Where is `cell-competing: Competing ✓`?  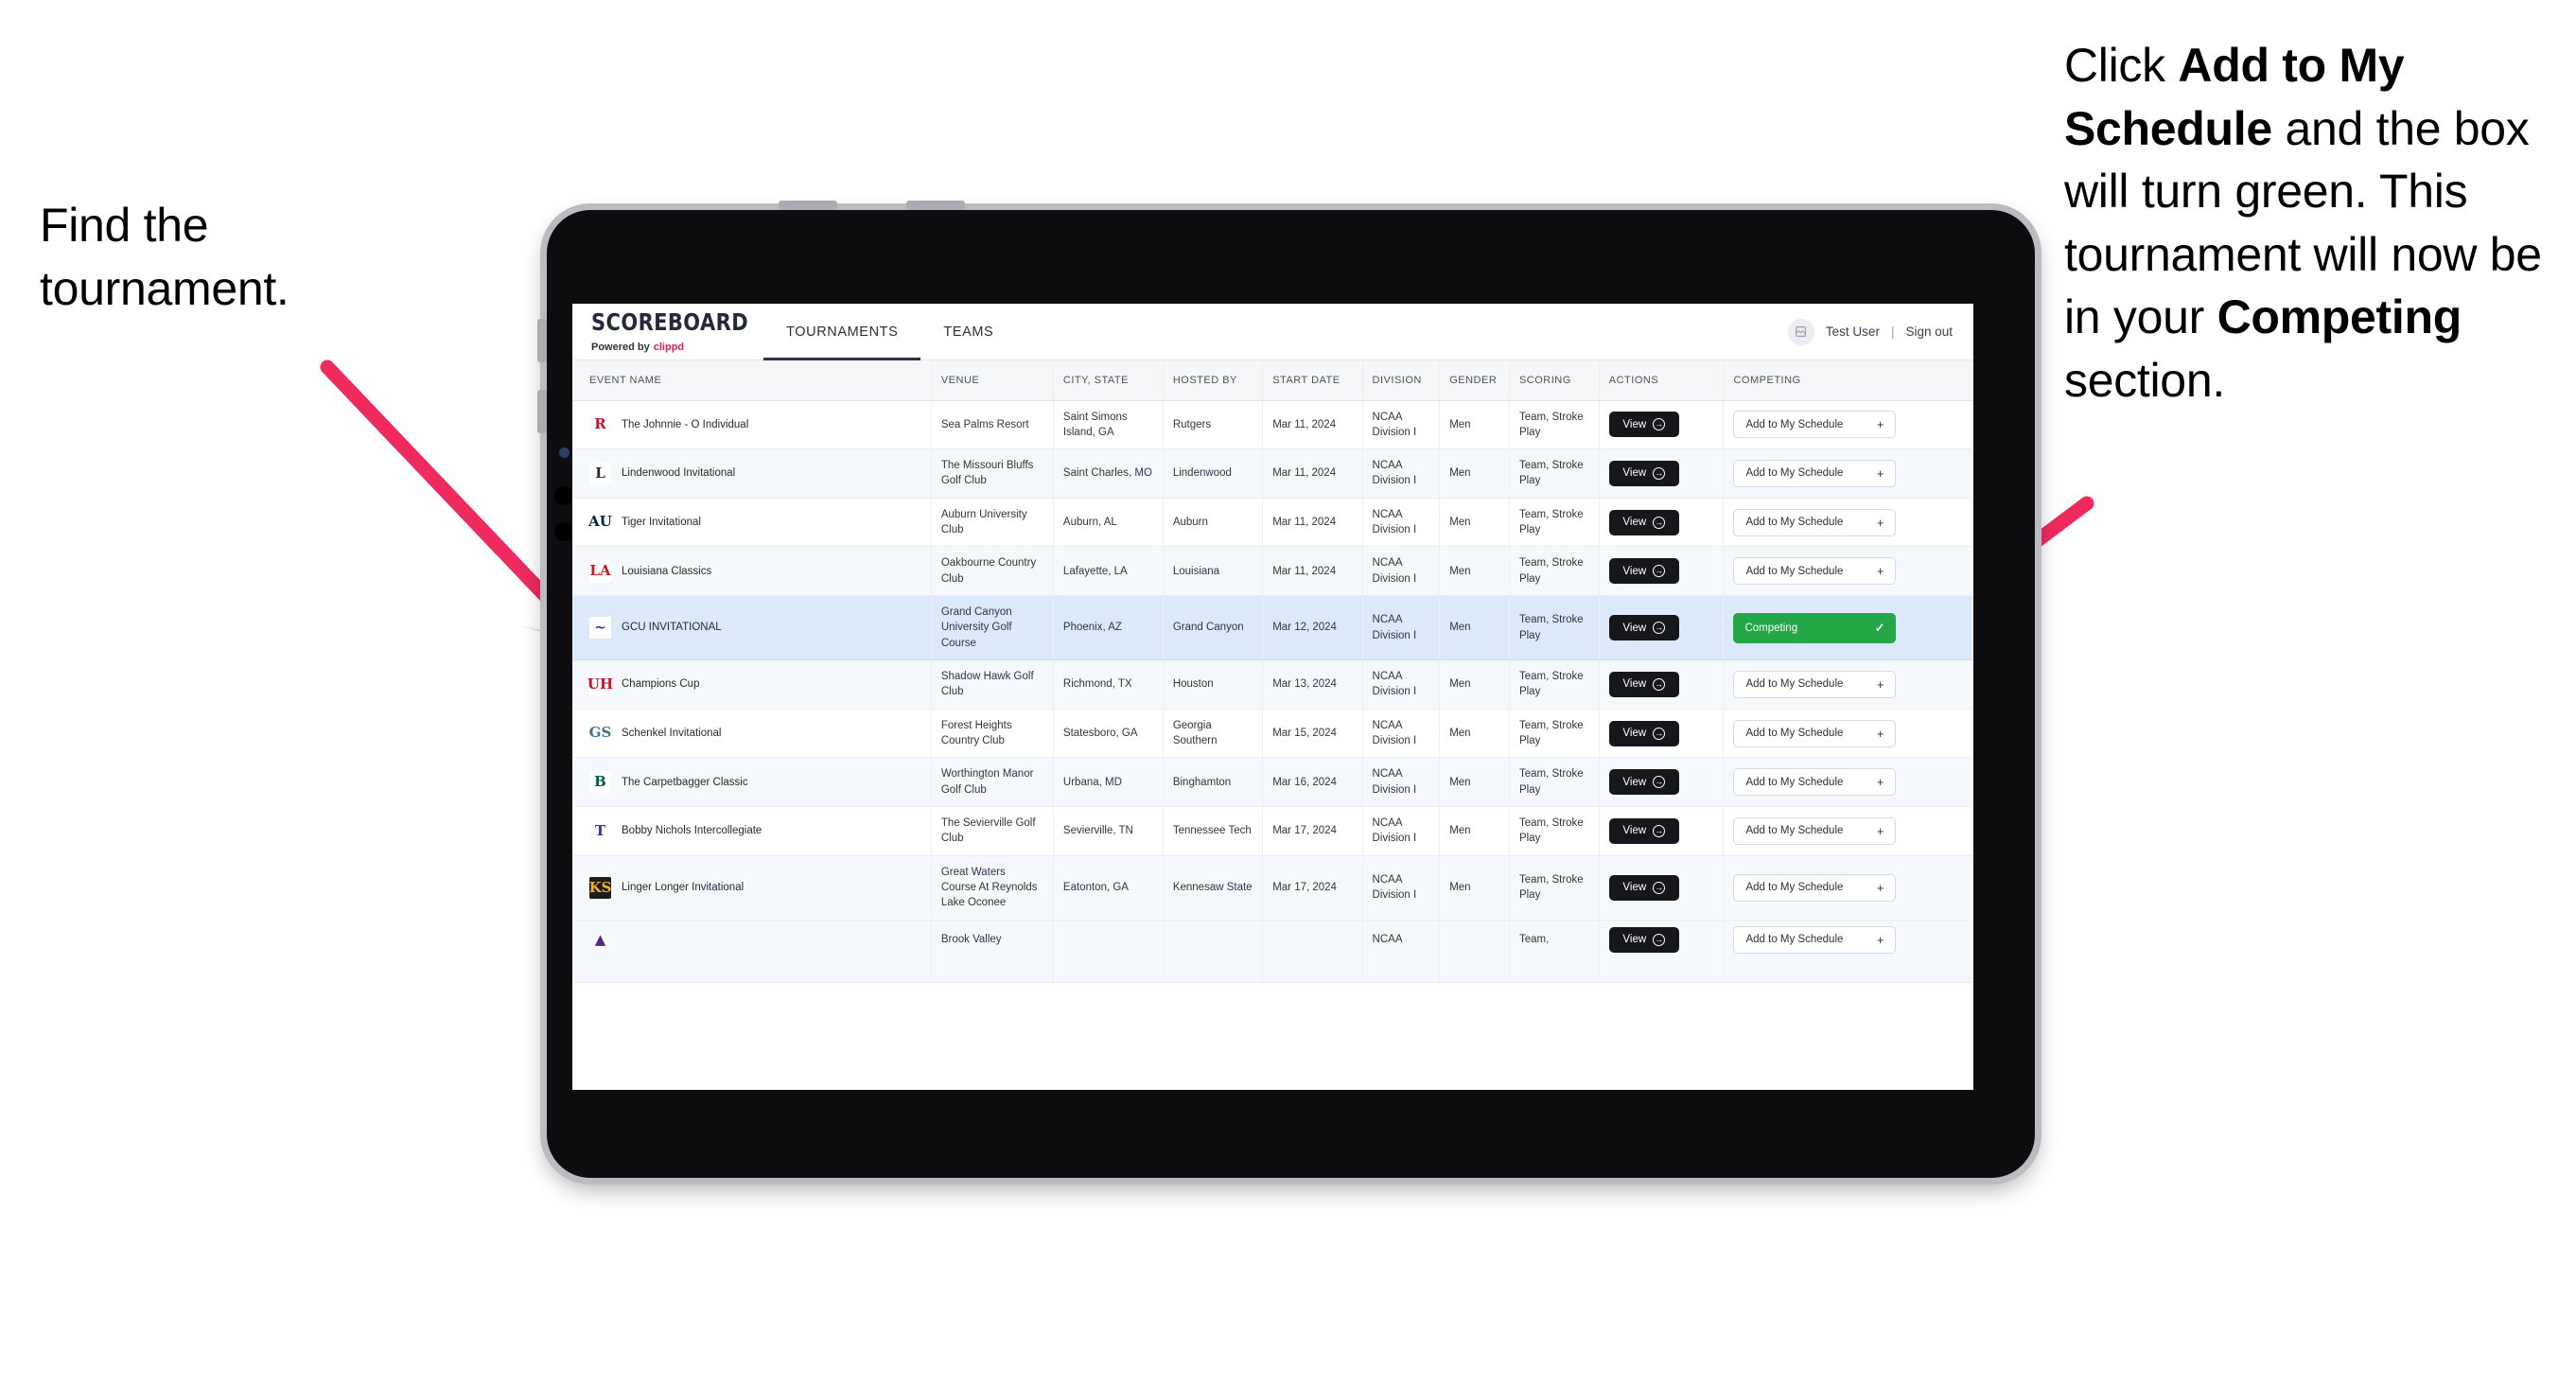
cell-competing: Competing ✓ is located at coordinates (1848, 628).